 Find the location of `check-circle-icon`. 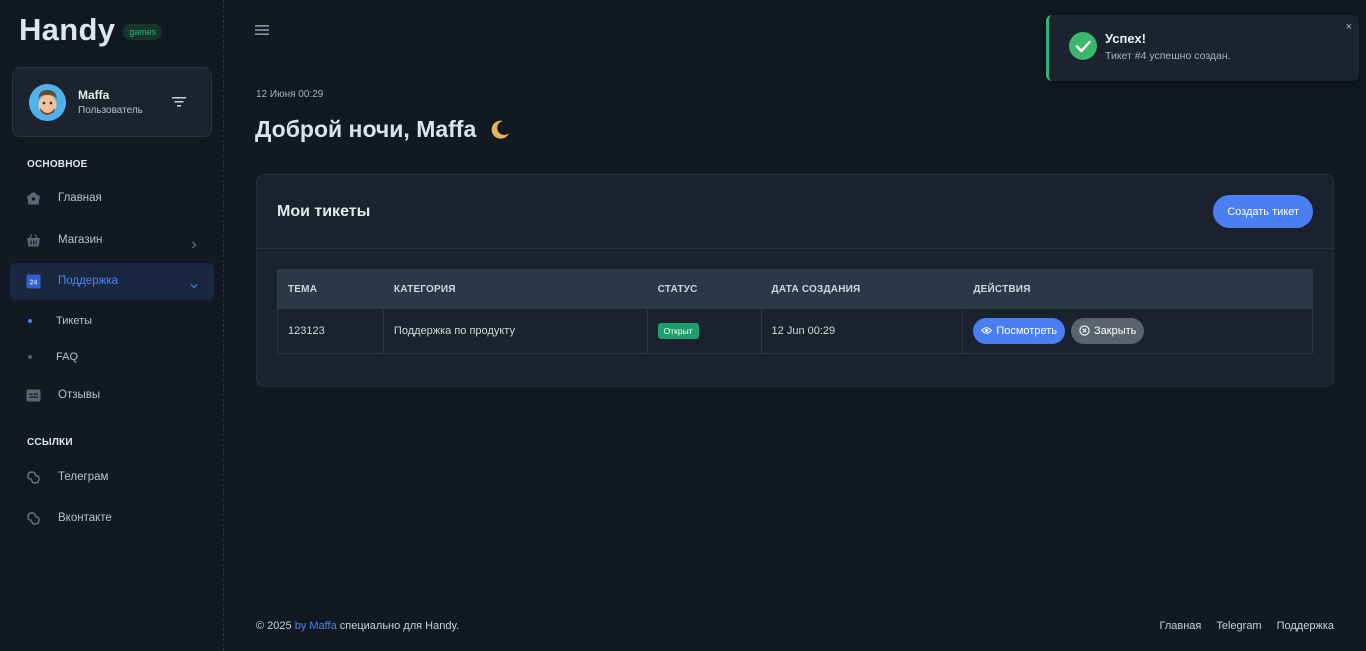

check-circle-icon is located at coordinates (1083, 46).